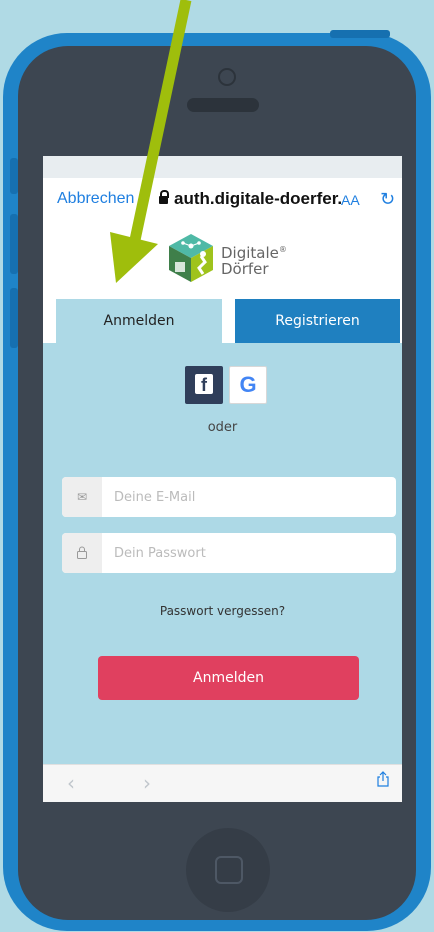  Describe the element at coordinates (317, 321) in the screenshot. I see `tab-register: Registrieren` at that location.